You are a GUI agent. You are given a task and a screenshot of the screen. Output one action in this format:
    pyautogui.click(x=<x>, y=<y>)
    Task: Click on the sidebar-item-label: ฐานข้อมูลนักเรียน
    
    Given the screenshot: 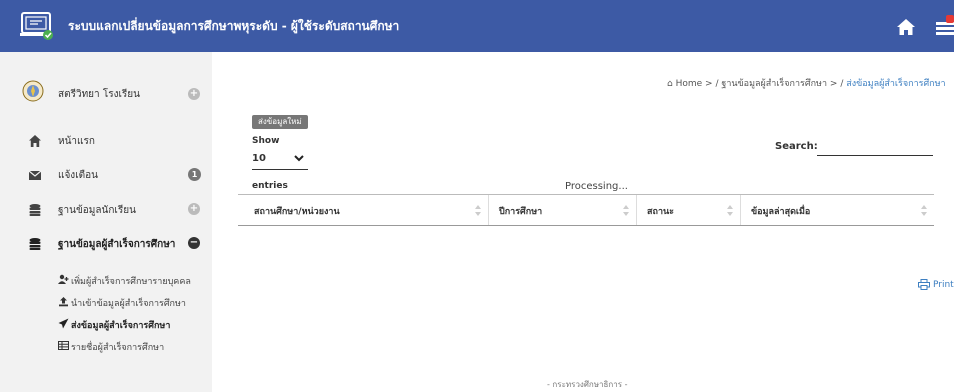 What is the action you would take?
    pyautogui.click(x=97, y=210)
    